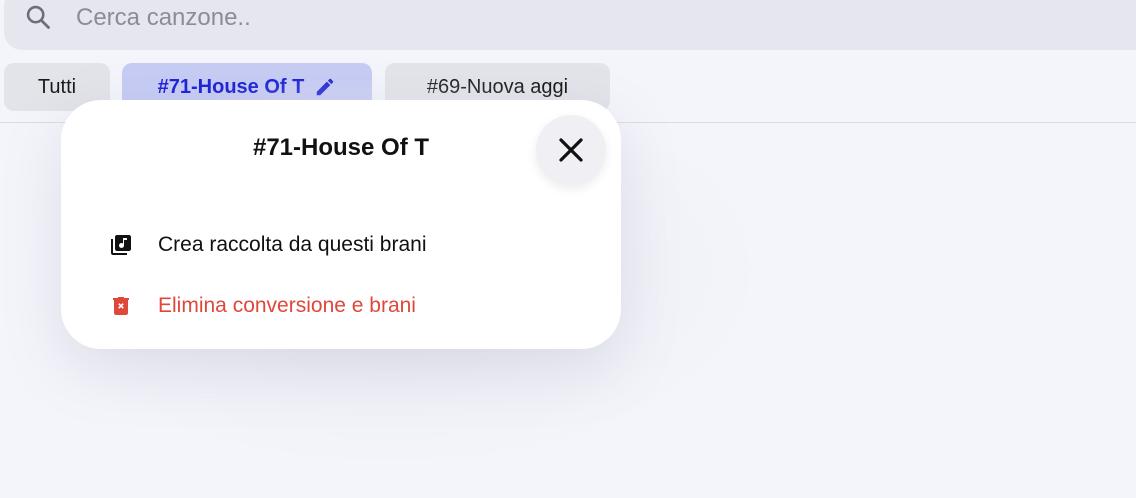  I want to click on close-icon, so click(571, 150).